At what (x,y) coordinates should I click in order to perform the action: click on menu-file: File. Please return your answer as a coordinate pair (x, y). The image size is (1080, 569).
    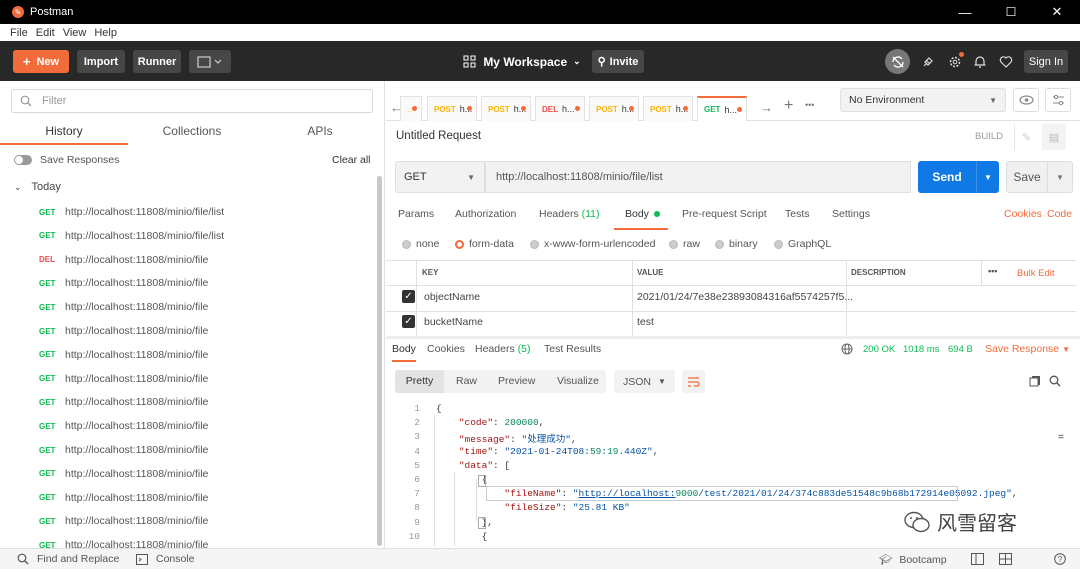
    Looking at the image, I should click on (19, 33).